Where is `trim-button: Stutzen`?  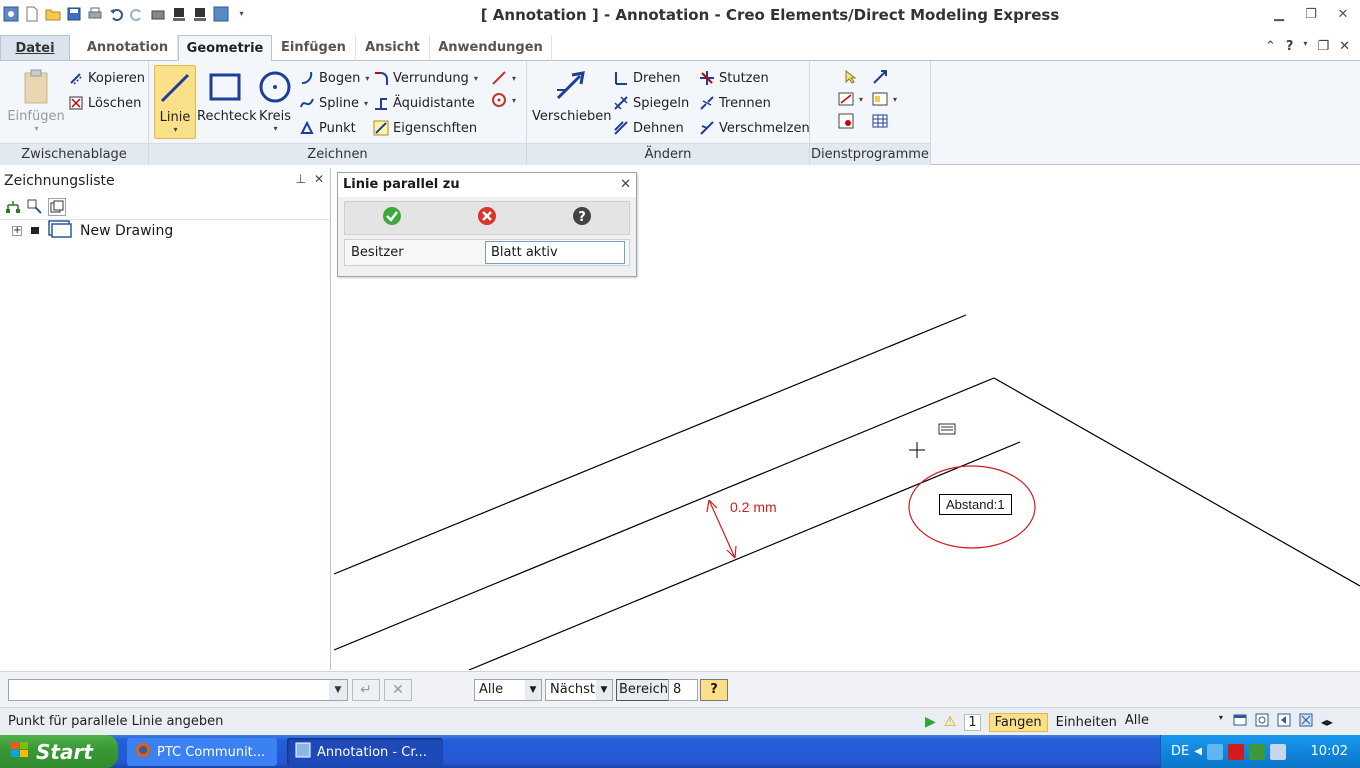 trim-button: Stutzen is located at coordinates (734, 78).